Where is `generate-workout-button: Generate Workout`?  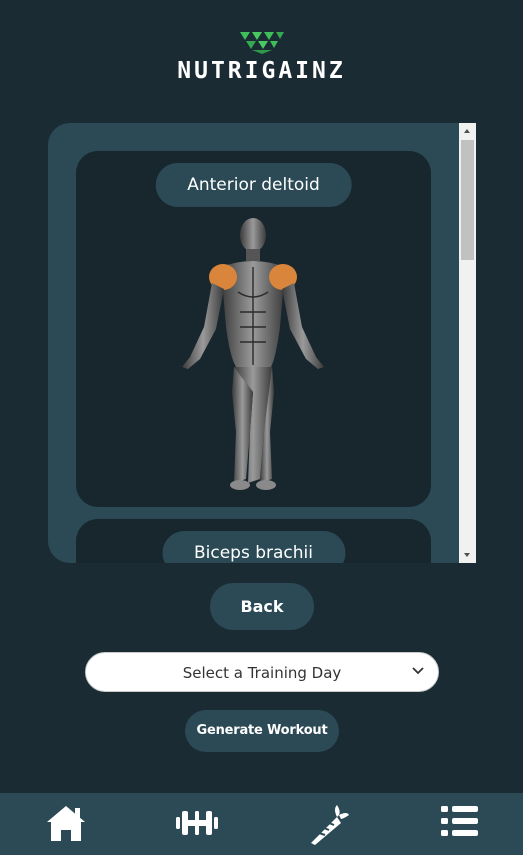 generate-workout-button: Generate Workout is located at coordinates (262, 731).